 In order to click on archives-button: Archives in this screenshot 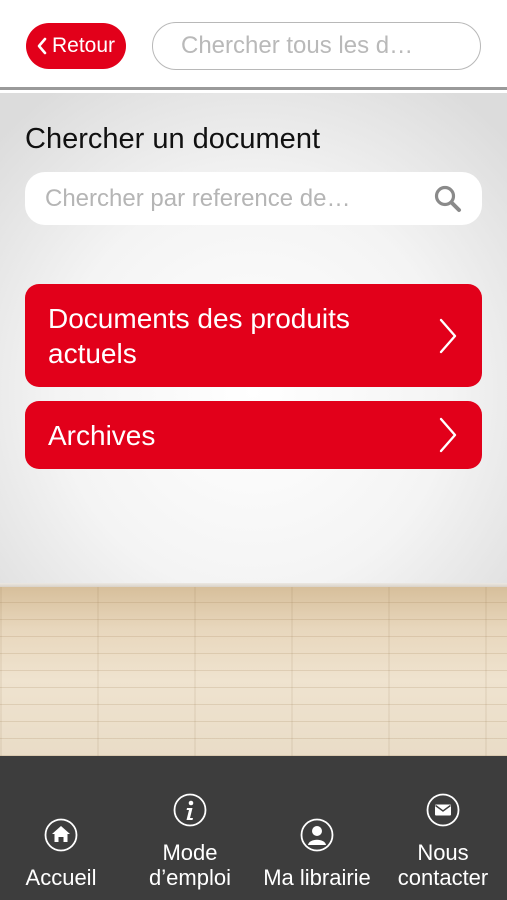, I will do `click(253, 435)`.